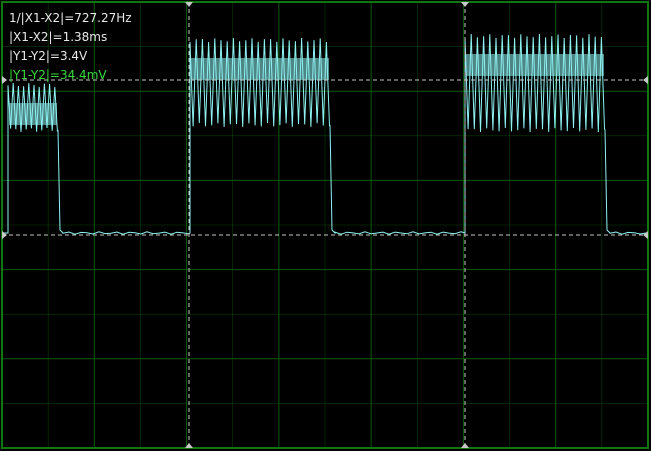 This screenshot has width=651, height=451. Describe the element at coordinates (58, 75) in the screenshot. I see `voltage-delta-readout-ch2: |Y1-Y2|=34.4mV` at that location.